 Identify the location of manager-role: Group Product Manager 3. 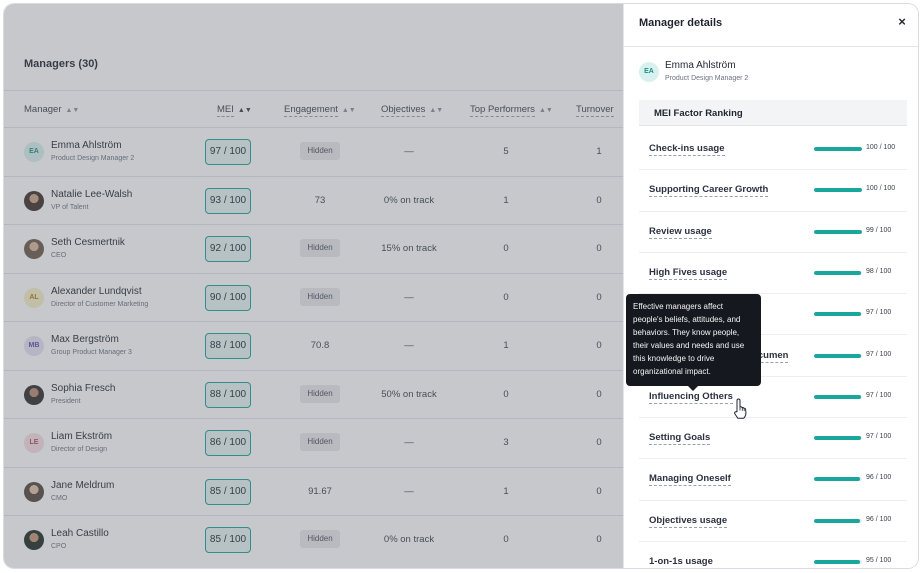
(91, 352).